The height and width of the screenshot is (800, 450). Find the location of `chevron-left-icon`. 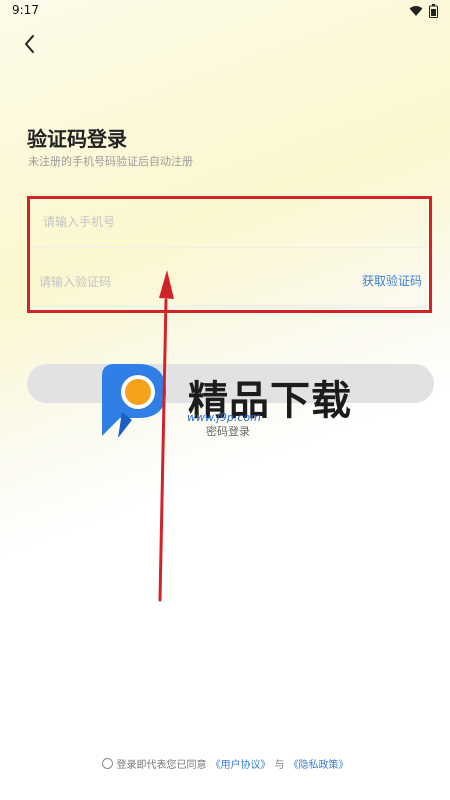

chevron-left-icon is located at coordinates (29, 44).